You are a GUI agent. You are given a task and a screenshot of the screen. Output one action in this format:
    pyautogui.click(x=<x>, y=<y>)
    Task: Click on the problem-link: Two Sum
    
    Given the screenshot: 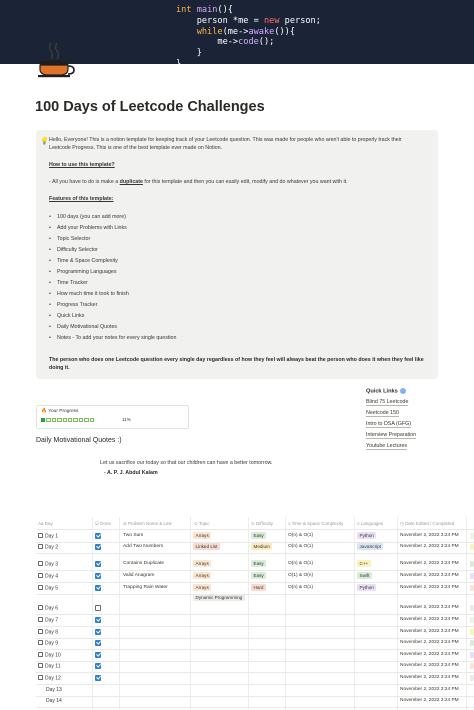 What is the action you would take?
    pyautogui.click(x=133, y=535)
    